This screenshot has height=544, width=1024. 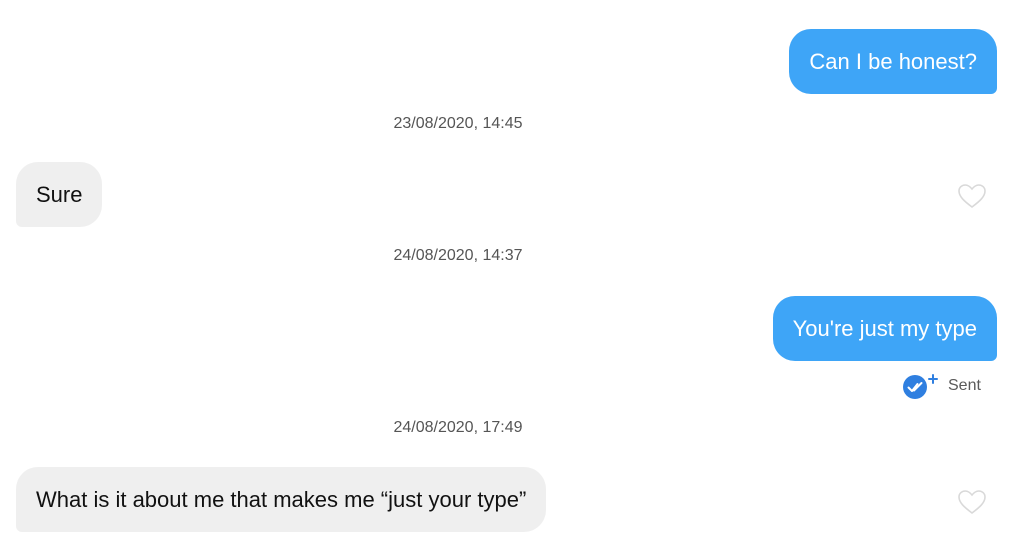 What do you see at coordinates (458, 255) in the screenshot?
I see `message-timestamp: 24/08/2020, 14:37` at bounding box center [458, 255].